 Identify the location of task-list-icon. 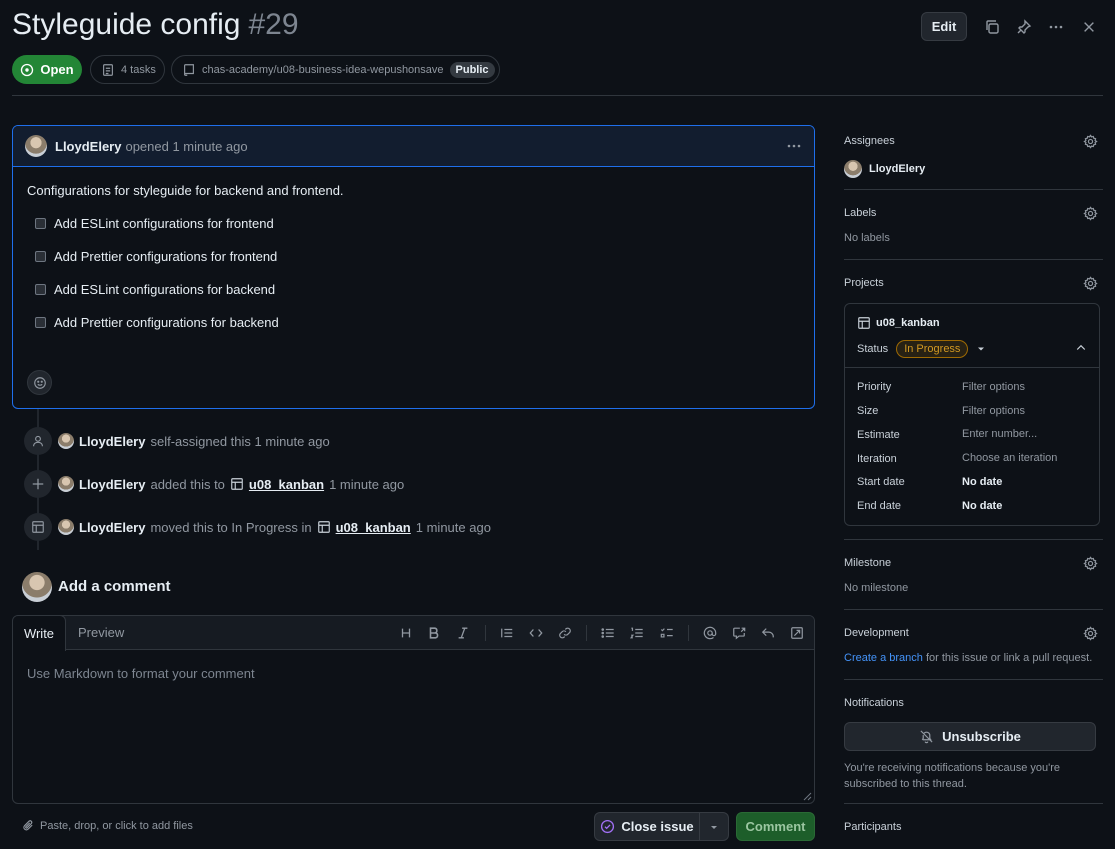
(667, 633).